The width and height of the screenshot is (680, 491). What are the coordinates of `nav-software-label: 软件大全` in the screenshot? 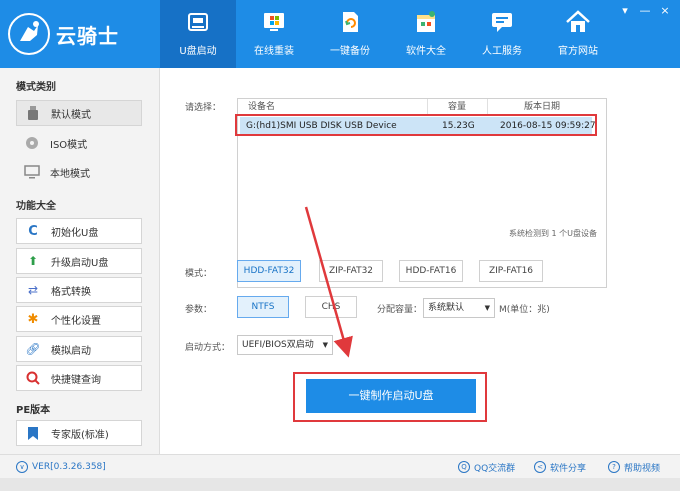 It's located at (426, 51).